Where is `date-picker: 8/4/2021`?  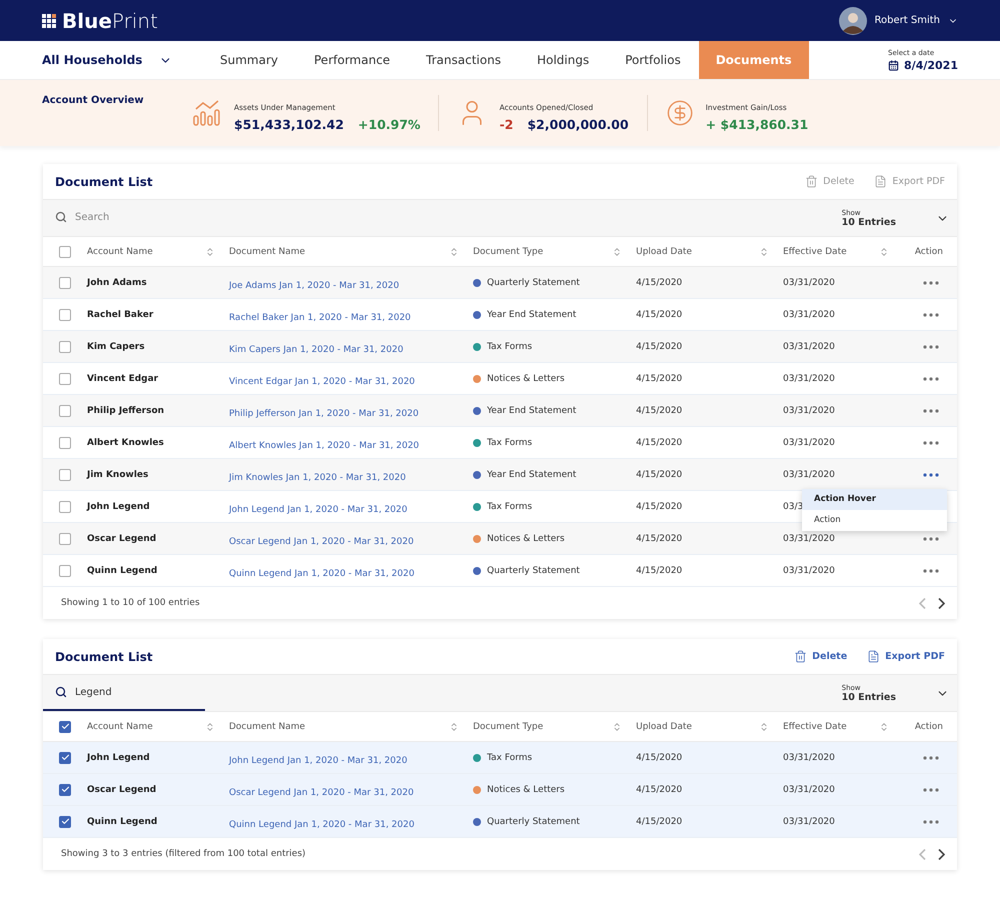
date-picker: 8/4/2021 is located at coordinates (923, 65).